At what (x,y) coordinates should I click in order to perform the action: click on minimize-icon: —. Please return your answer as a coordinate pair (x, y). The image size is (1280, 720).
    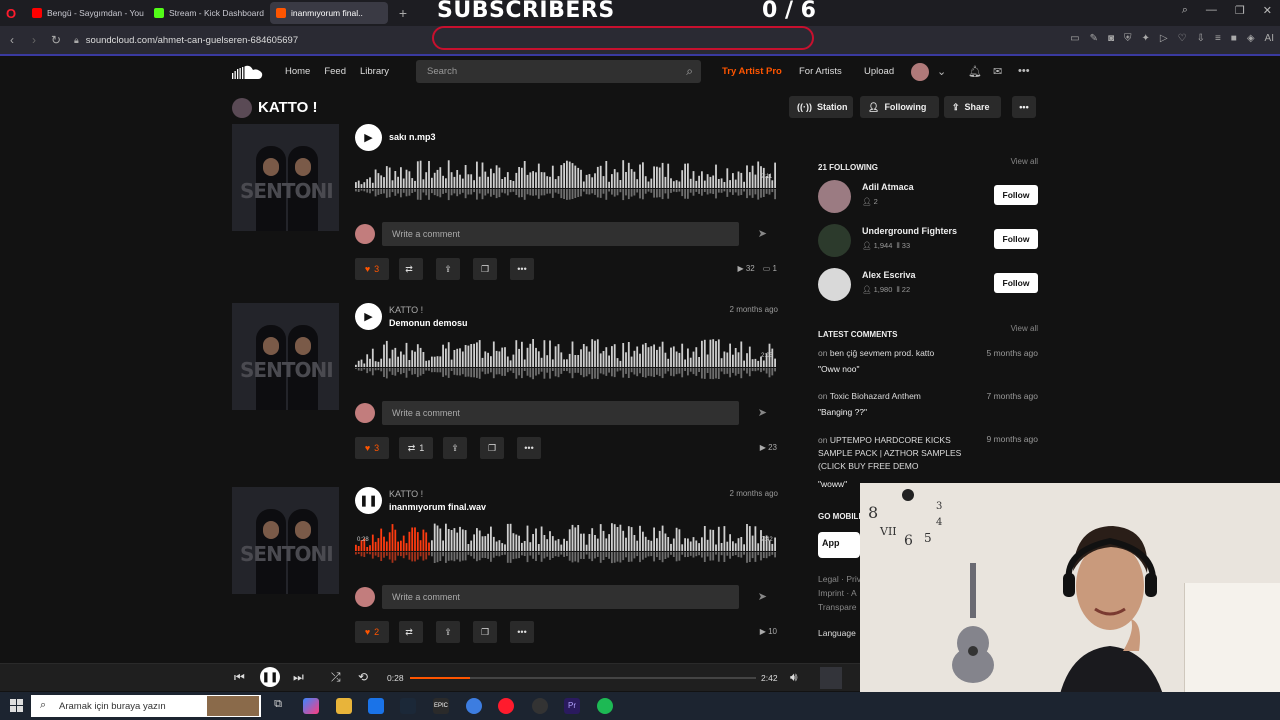
    Looking at the image, I should click on (1211, 10).